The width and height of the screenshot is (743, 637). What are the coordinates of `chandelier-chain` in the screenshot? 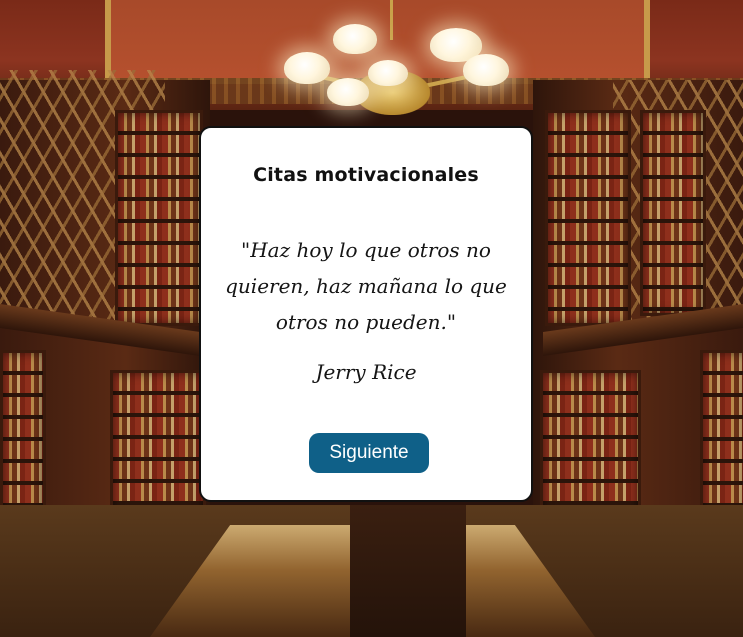 It's located at (391, 20).